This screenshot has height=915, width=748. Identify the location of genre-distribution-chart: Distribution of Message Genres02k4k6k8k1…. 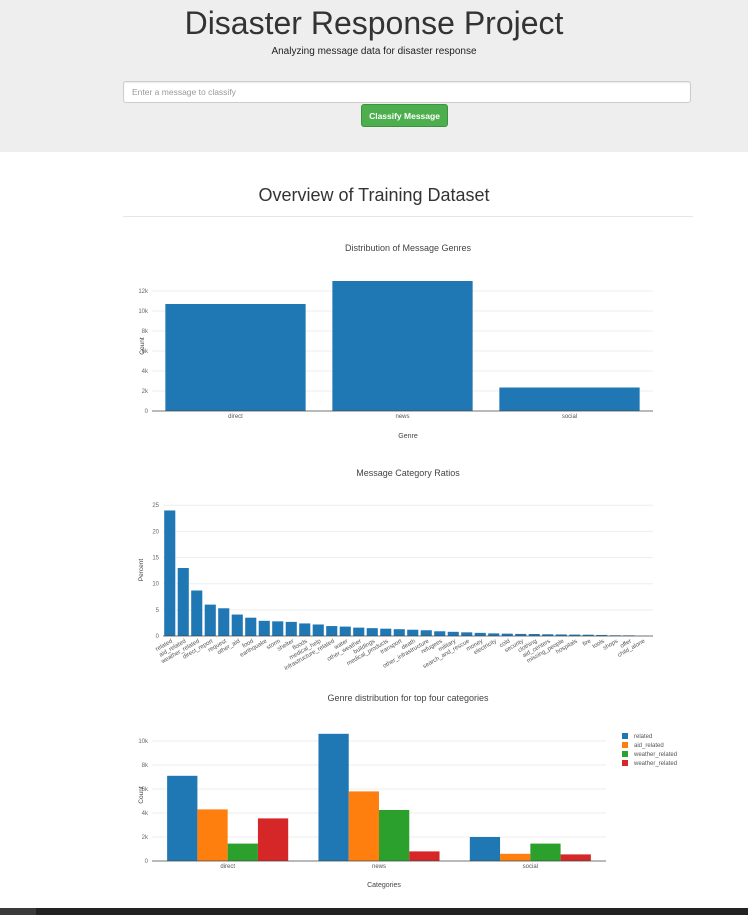
(395, 341).